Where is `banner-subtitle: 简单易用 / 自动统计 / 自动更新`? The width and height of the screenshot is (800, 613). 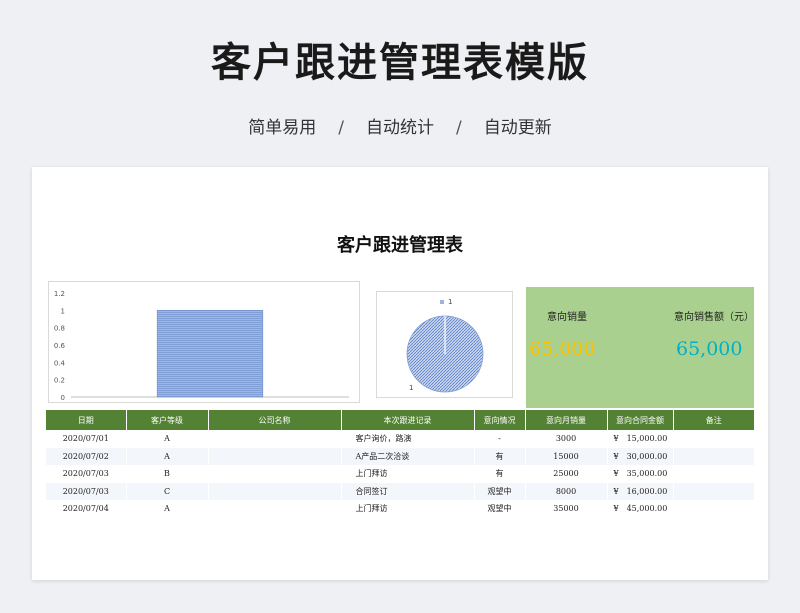
banner-subtitle: 简单易用 / 自动统计 / 自动更新 is located at coordinates (400, 125).